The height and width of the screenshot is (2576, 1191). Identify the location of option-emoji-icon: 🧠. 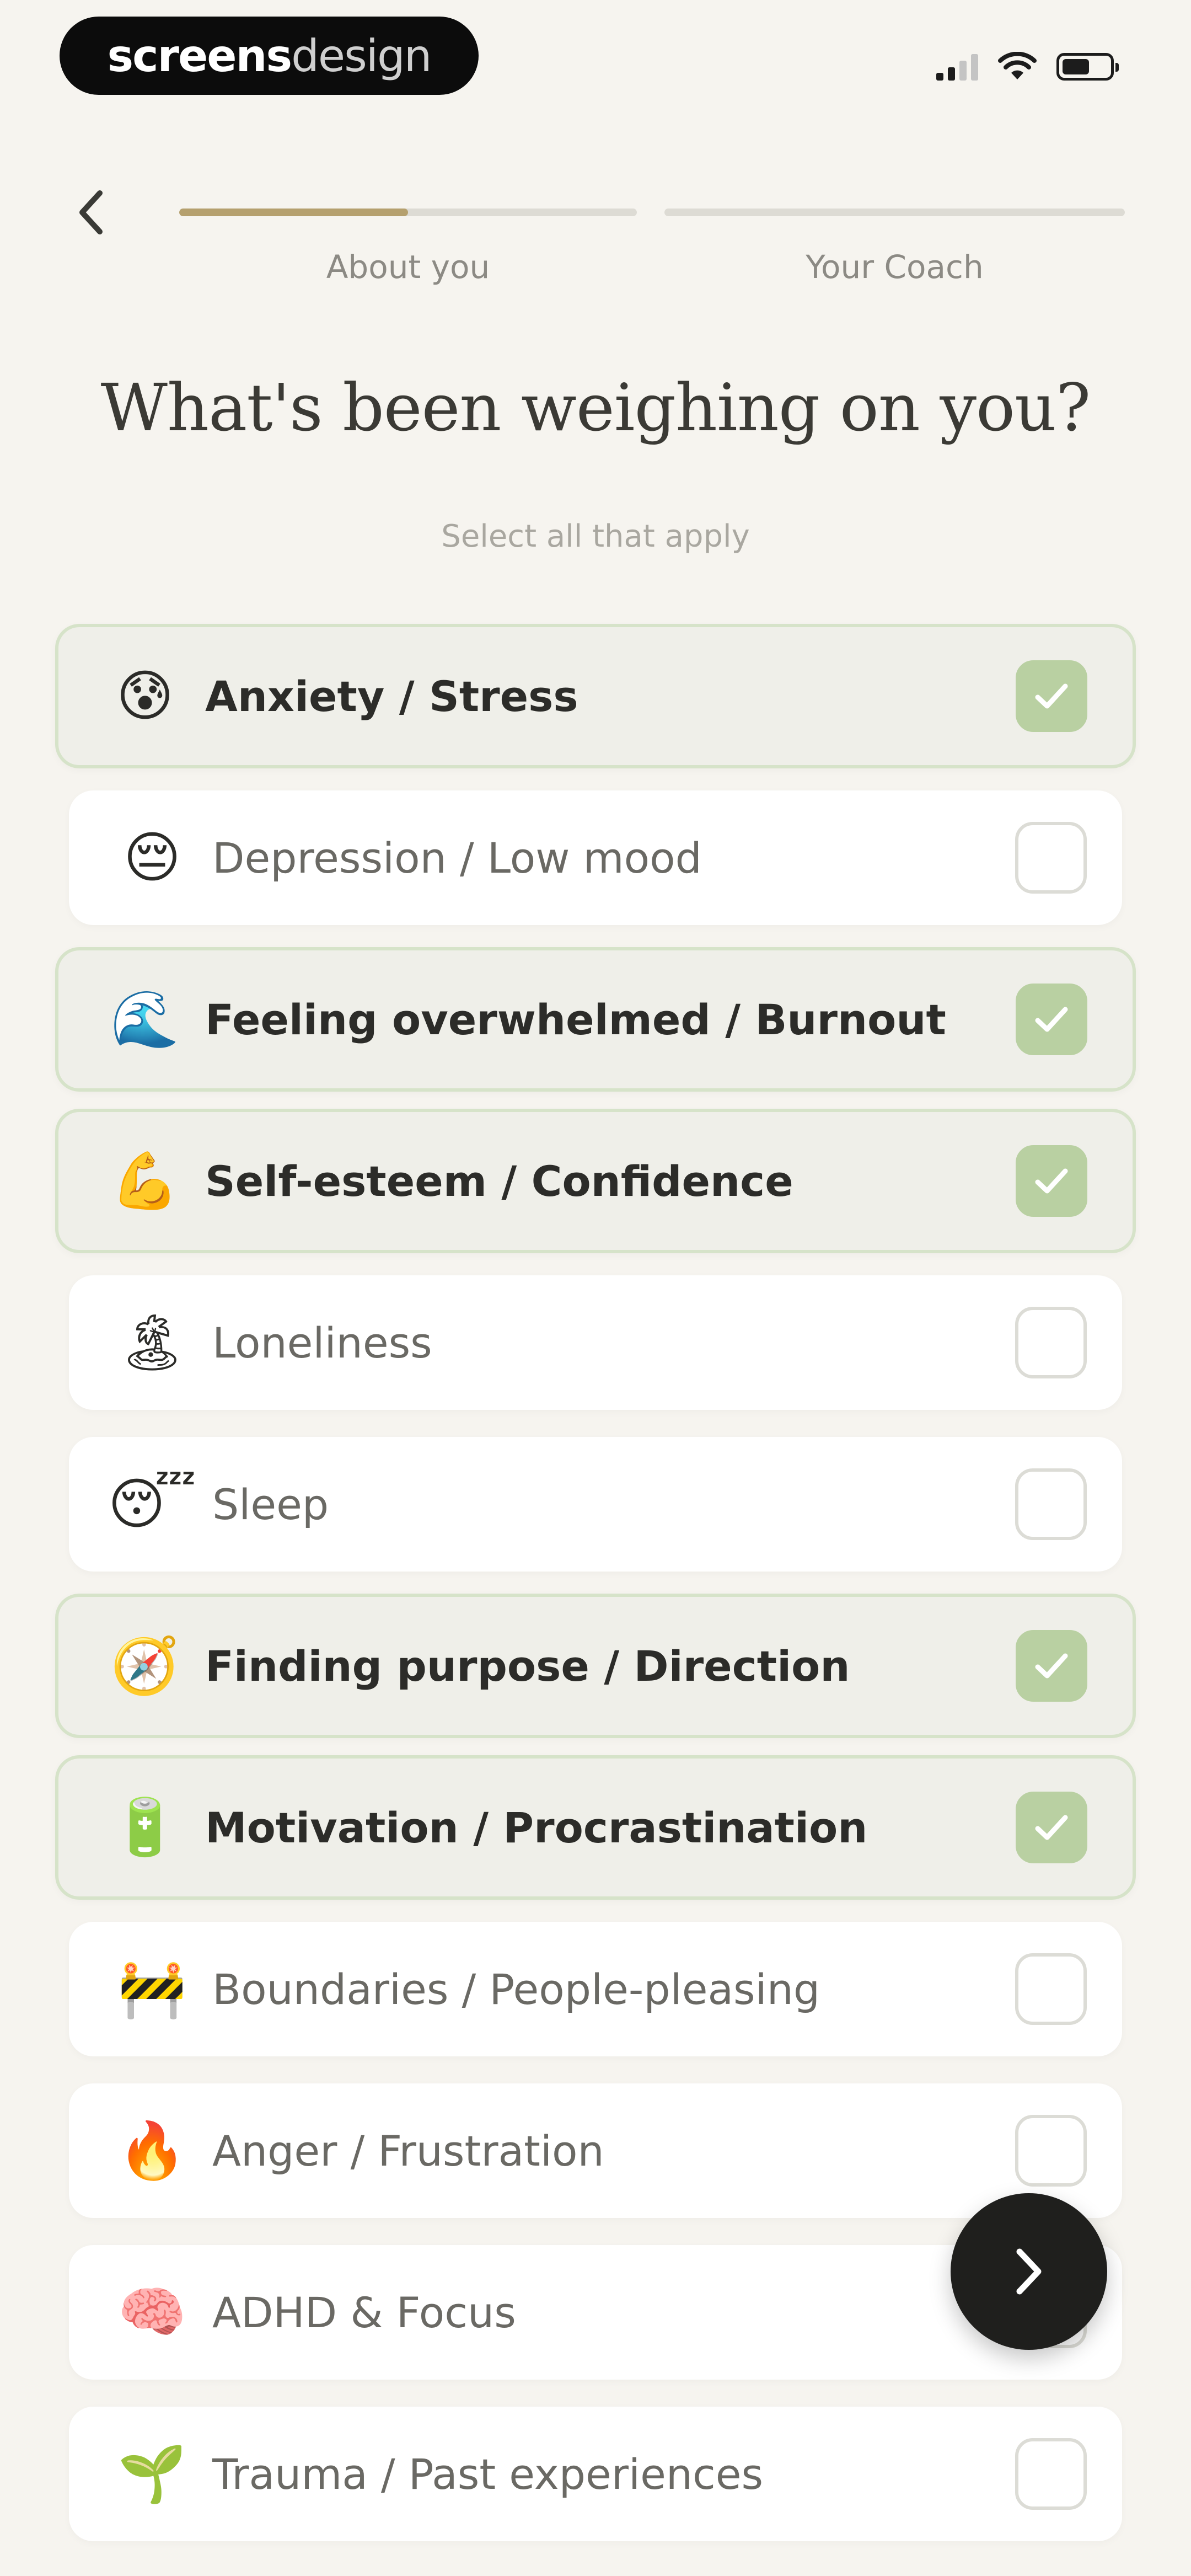
(152, 2312).